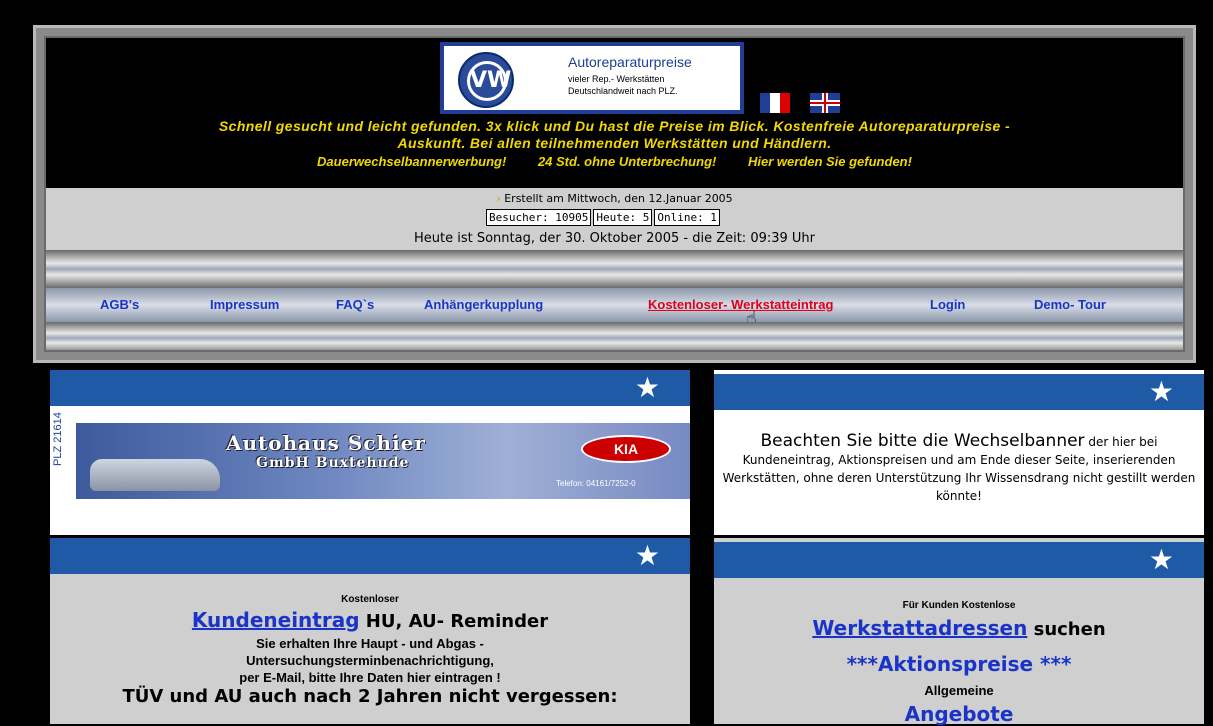 The width and height of the screenshot is (1213, 726). What do you see at coordinates (959, 690) in the screenshot?
I see `allgemeine-label: Allgemeine` at bounding box center [959, 690].